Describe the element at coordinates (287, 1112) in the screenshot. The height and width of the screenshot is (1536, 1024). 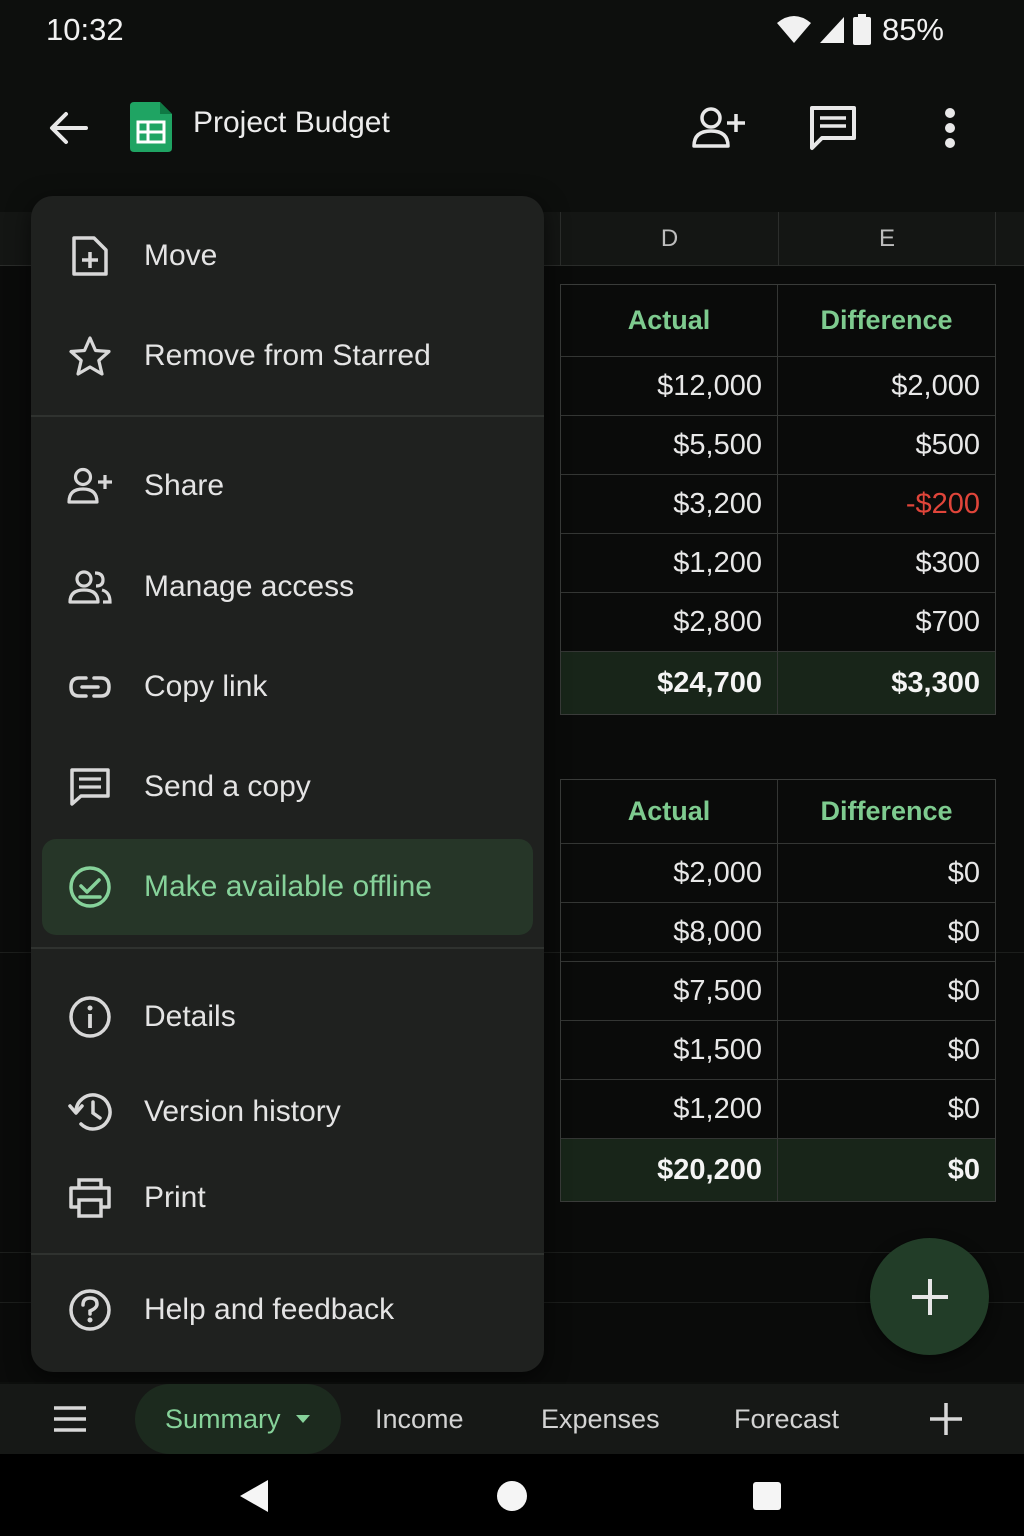
I see `menu-item-version-history: Version history` at that location.